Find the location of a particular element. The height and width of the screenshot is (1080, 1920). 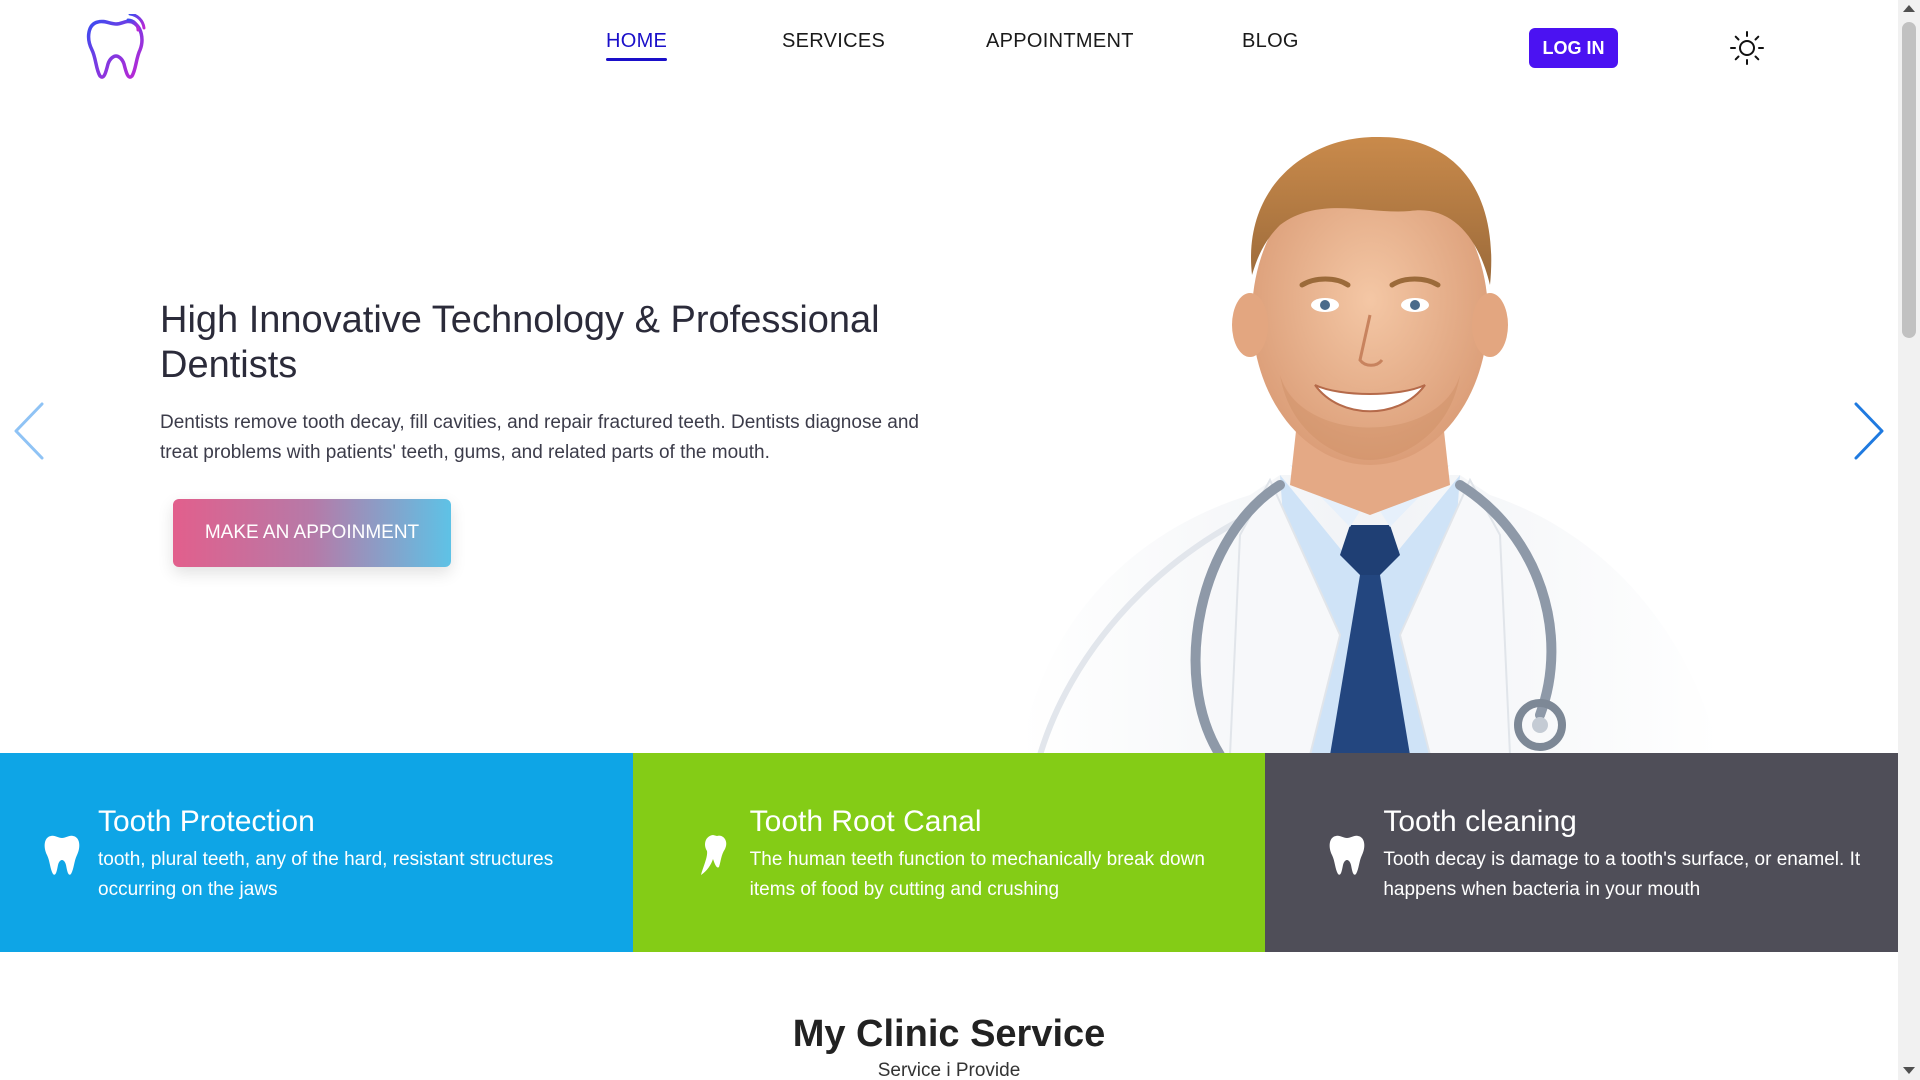

login-button: LOG IN is located at coordinates (1573, 48).